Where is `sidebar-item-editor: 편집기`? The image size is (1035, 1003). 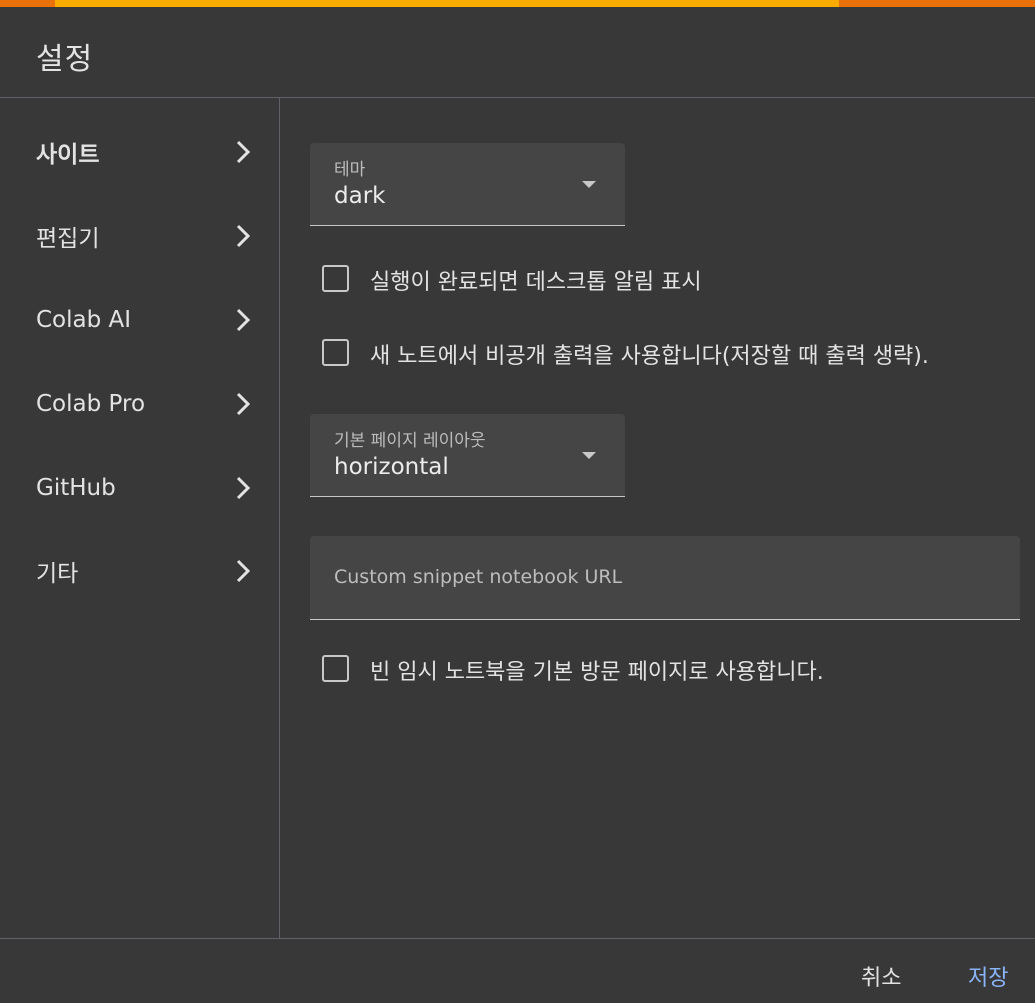
sidebar-item-editor: 편집기 is located at coordinates (139, 236).